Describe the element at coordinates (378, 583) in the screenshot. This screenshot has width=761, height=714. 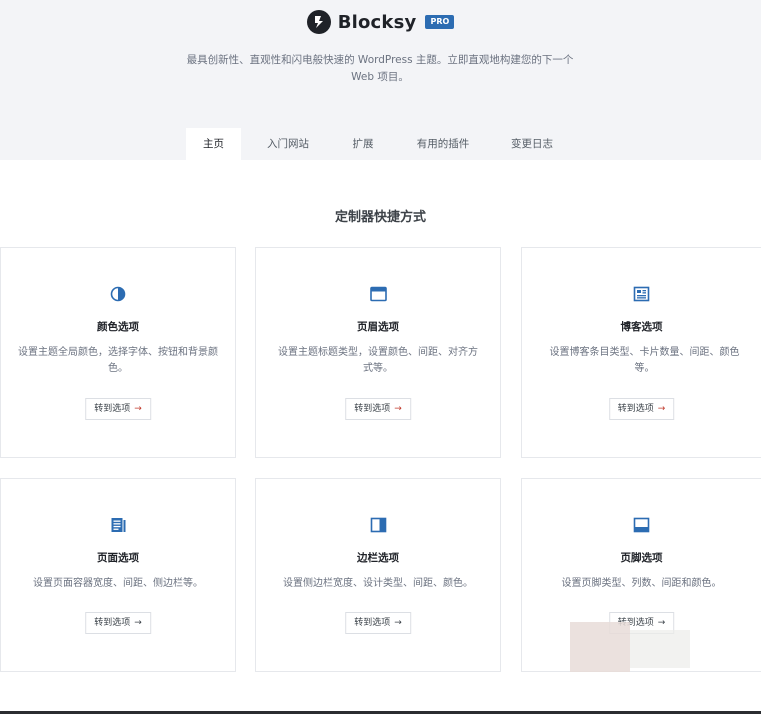
I see `card-description: 设置侧边栏宽度、设计类型、间距、颜色。` at that location.